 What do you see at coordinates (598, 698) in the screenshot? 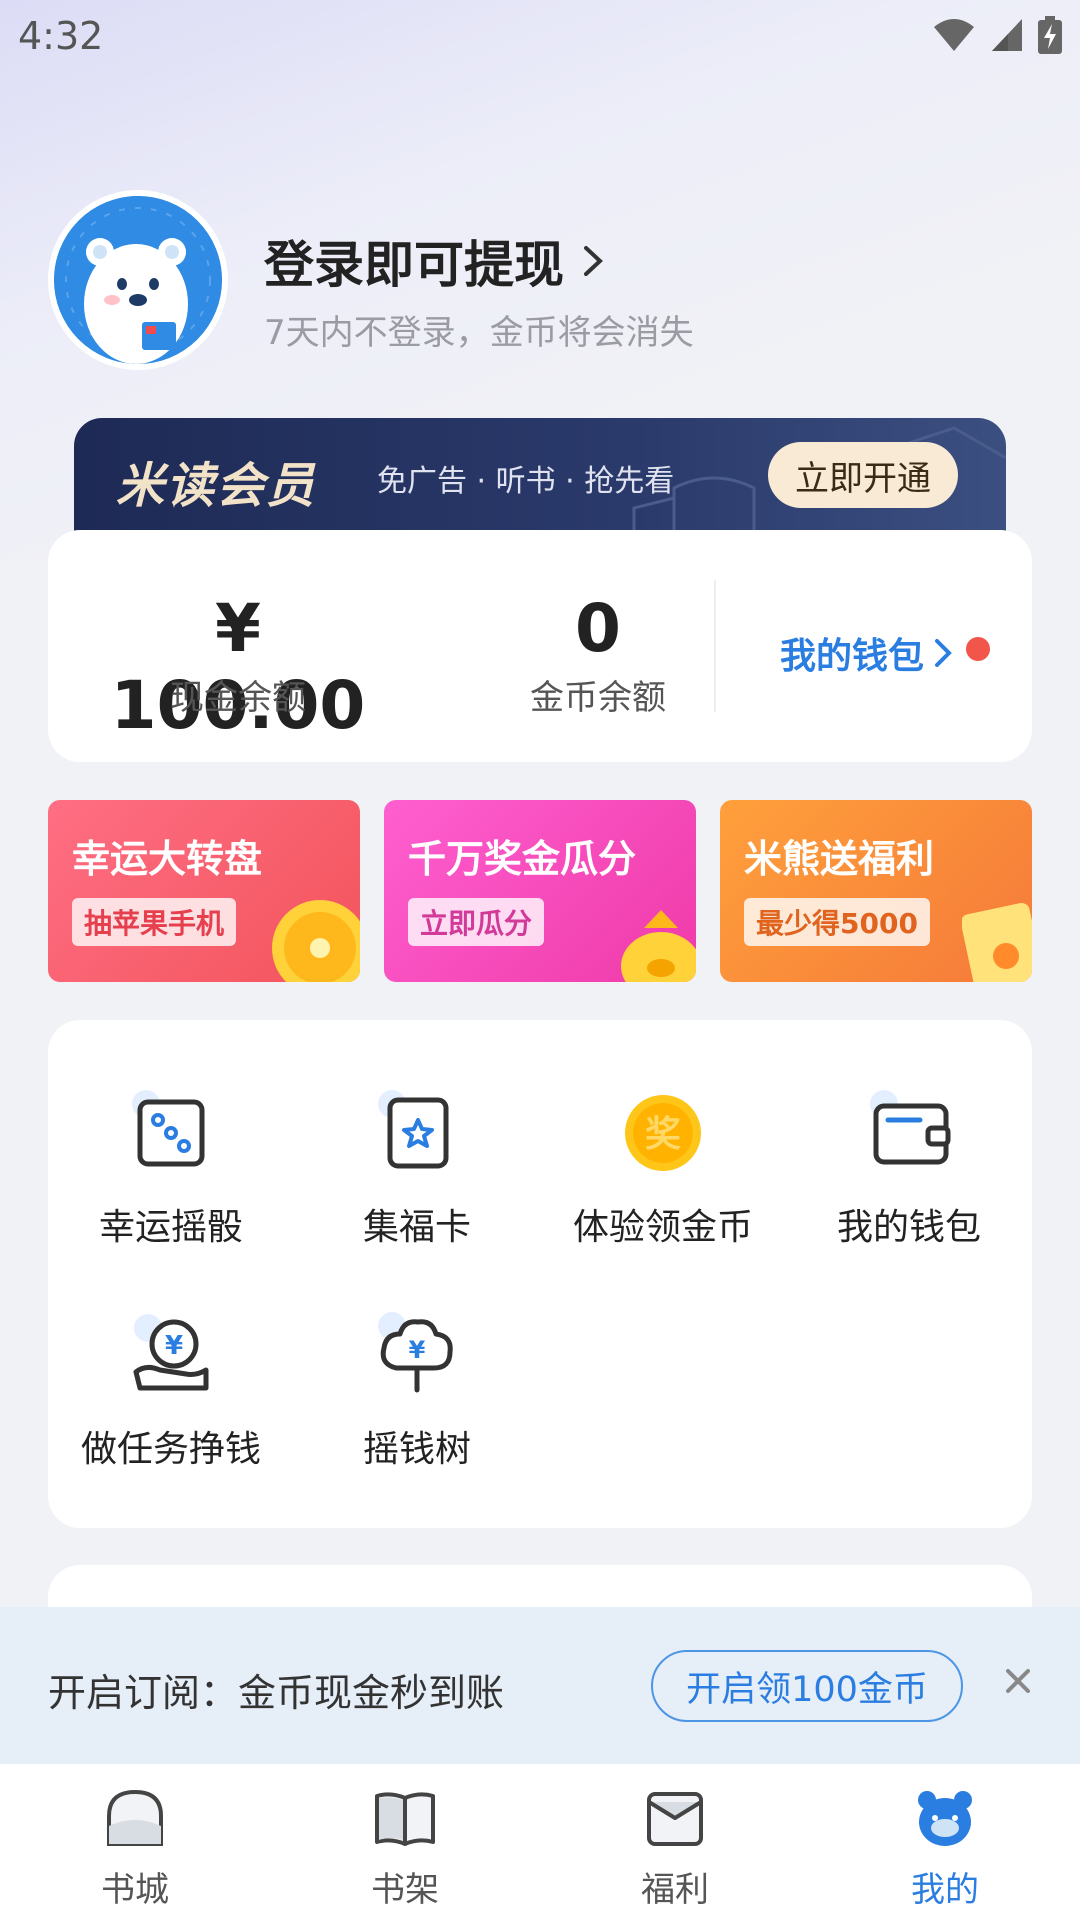
I see `coin-balance-label: 金币余额` at bounding box center [598, 698].